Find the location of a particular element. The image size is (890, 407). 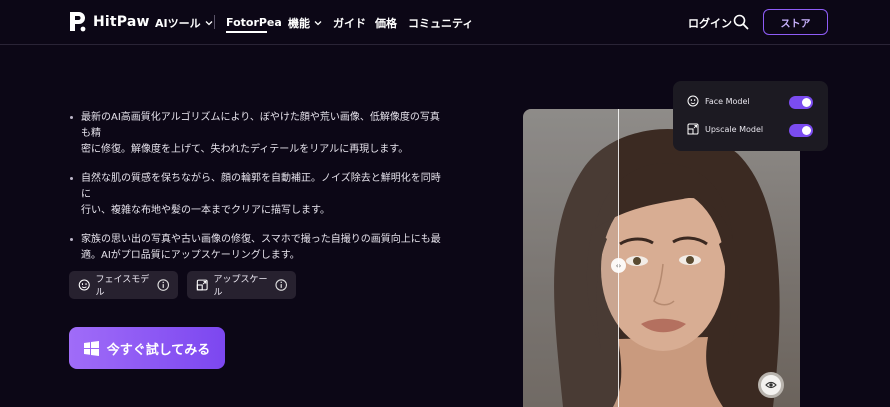

nav-fotorpea-label: FotorPea is located at coordinates (254, 22).